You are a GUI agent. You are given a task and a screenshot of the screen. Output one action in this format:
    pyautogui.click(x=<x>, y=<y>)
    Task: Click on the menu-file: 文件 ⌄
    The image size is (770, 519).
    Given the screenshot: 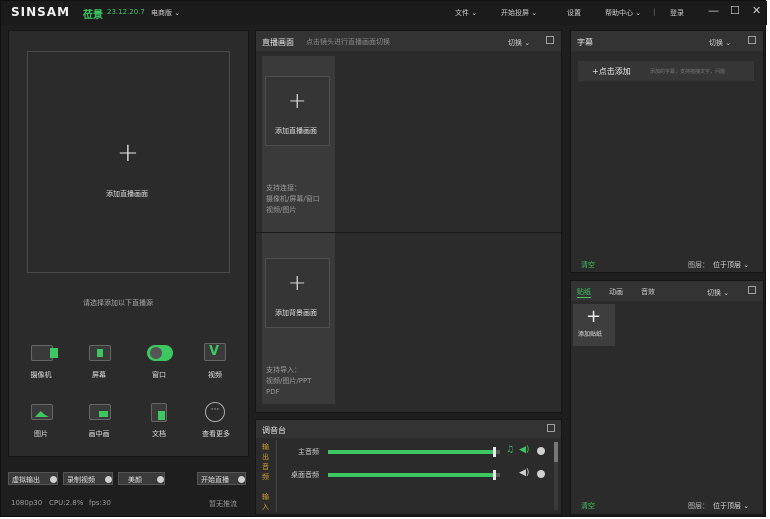 What is the action you would take?
    pyautogui.click(x=466, y=13)
    